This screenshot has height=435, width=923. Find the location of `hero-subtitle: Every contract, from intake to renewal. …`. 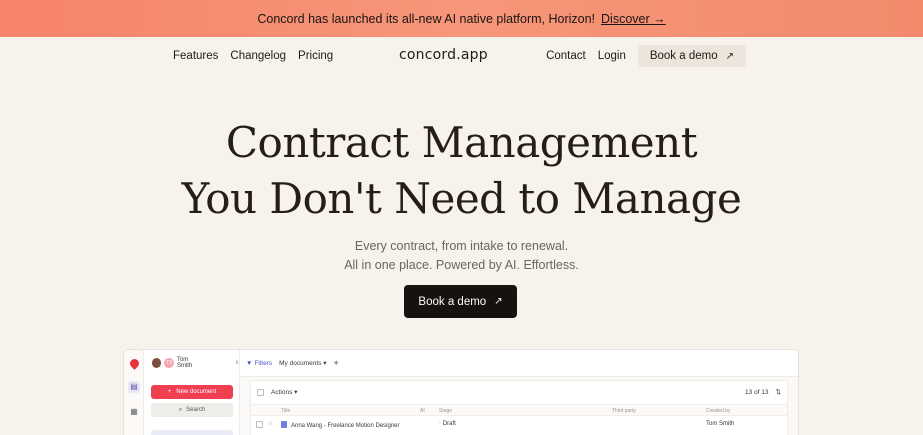

hero-subtitle: Every contract, from intake to renewal. … is located at coordinates (461, 256).